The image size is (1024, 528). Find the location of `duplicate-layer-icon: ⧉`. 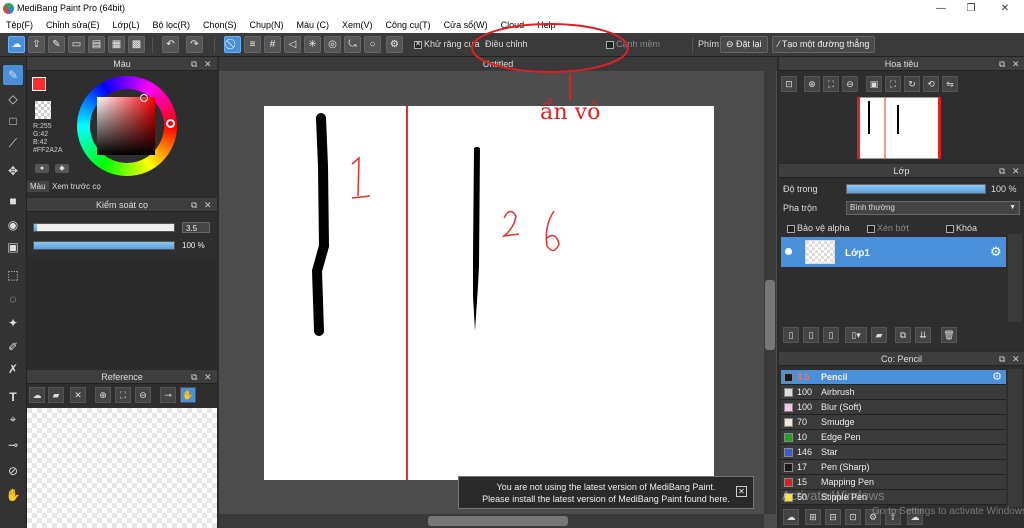

duplicate-layer-icon: ⧉ is located at coordinates (903, 335).